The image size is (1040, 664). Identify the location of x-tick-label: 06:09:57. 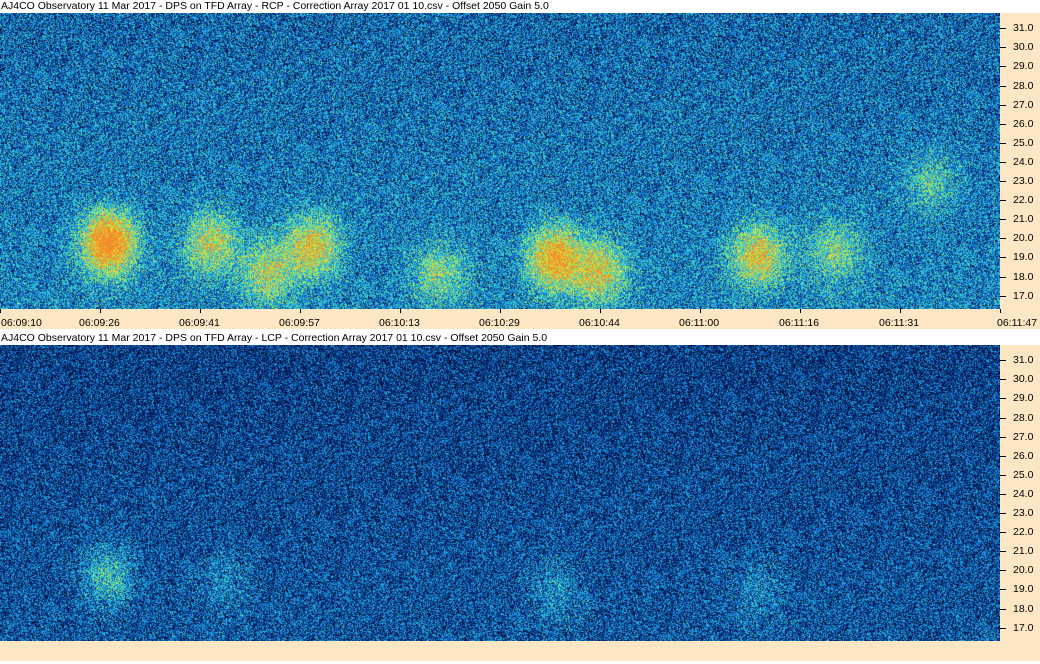
(299, 323).